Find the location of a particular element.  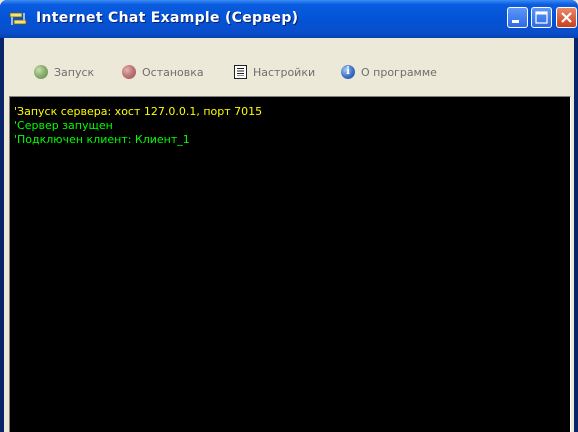

close-icon is located at coordinates (566, 17).